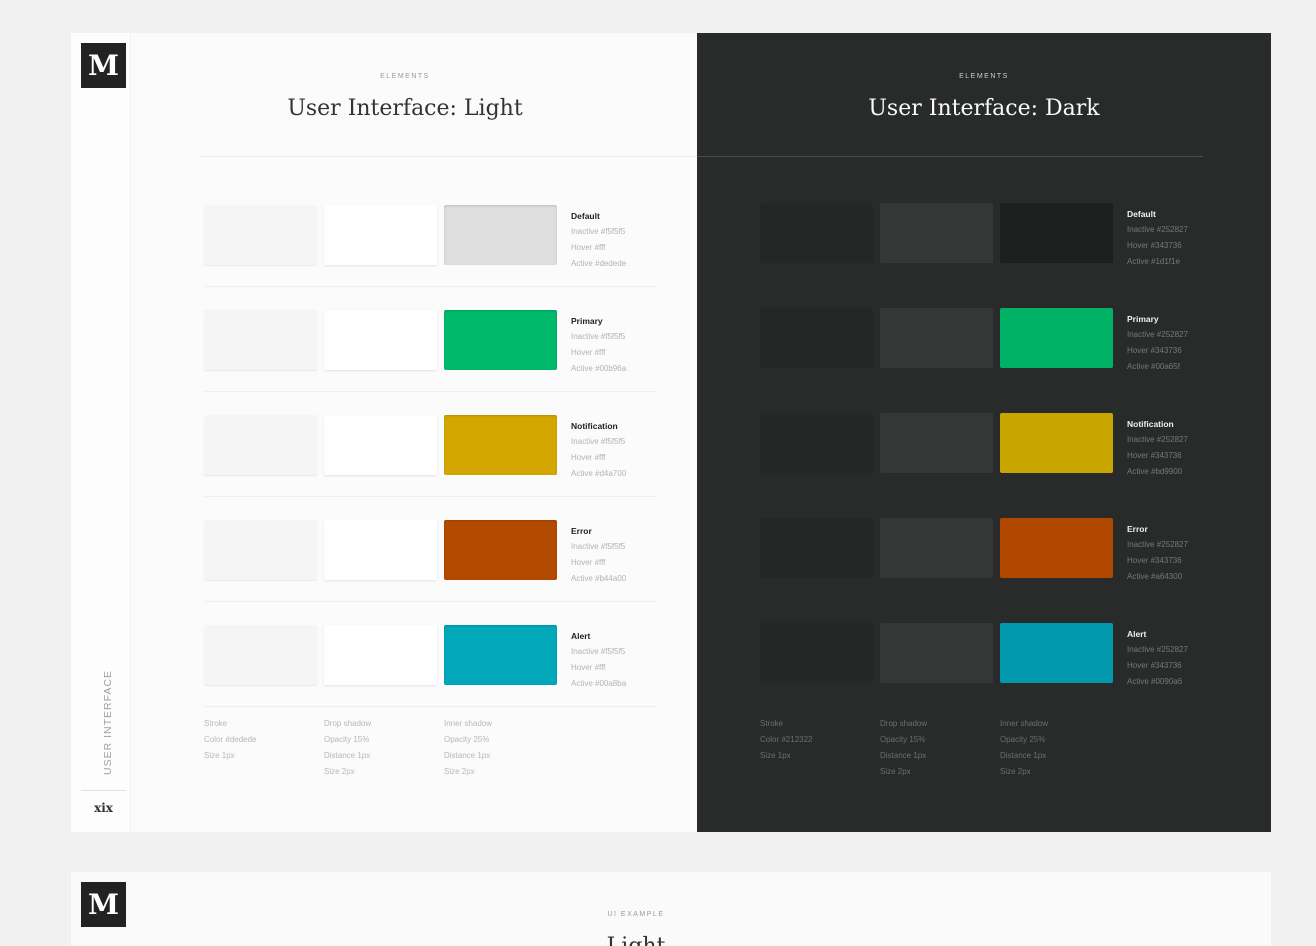  Describe the element at coordinates (775, 755) in the screenshot. I see `legend-line: Size 1px` at that location.